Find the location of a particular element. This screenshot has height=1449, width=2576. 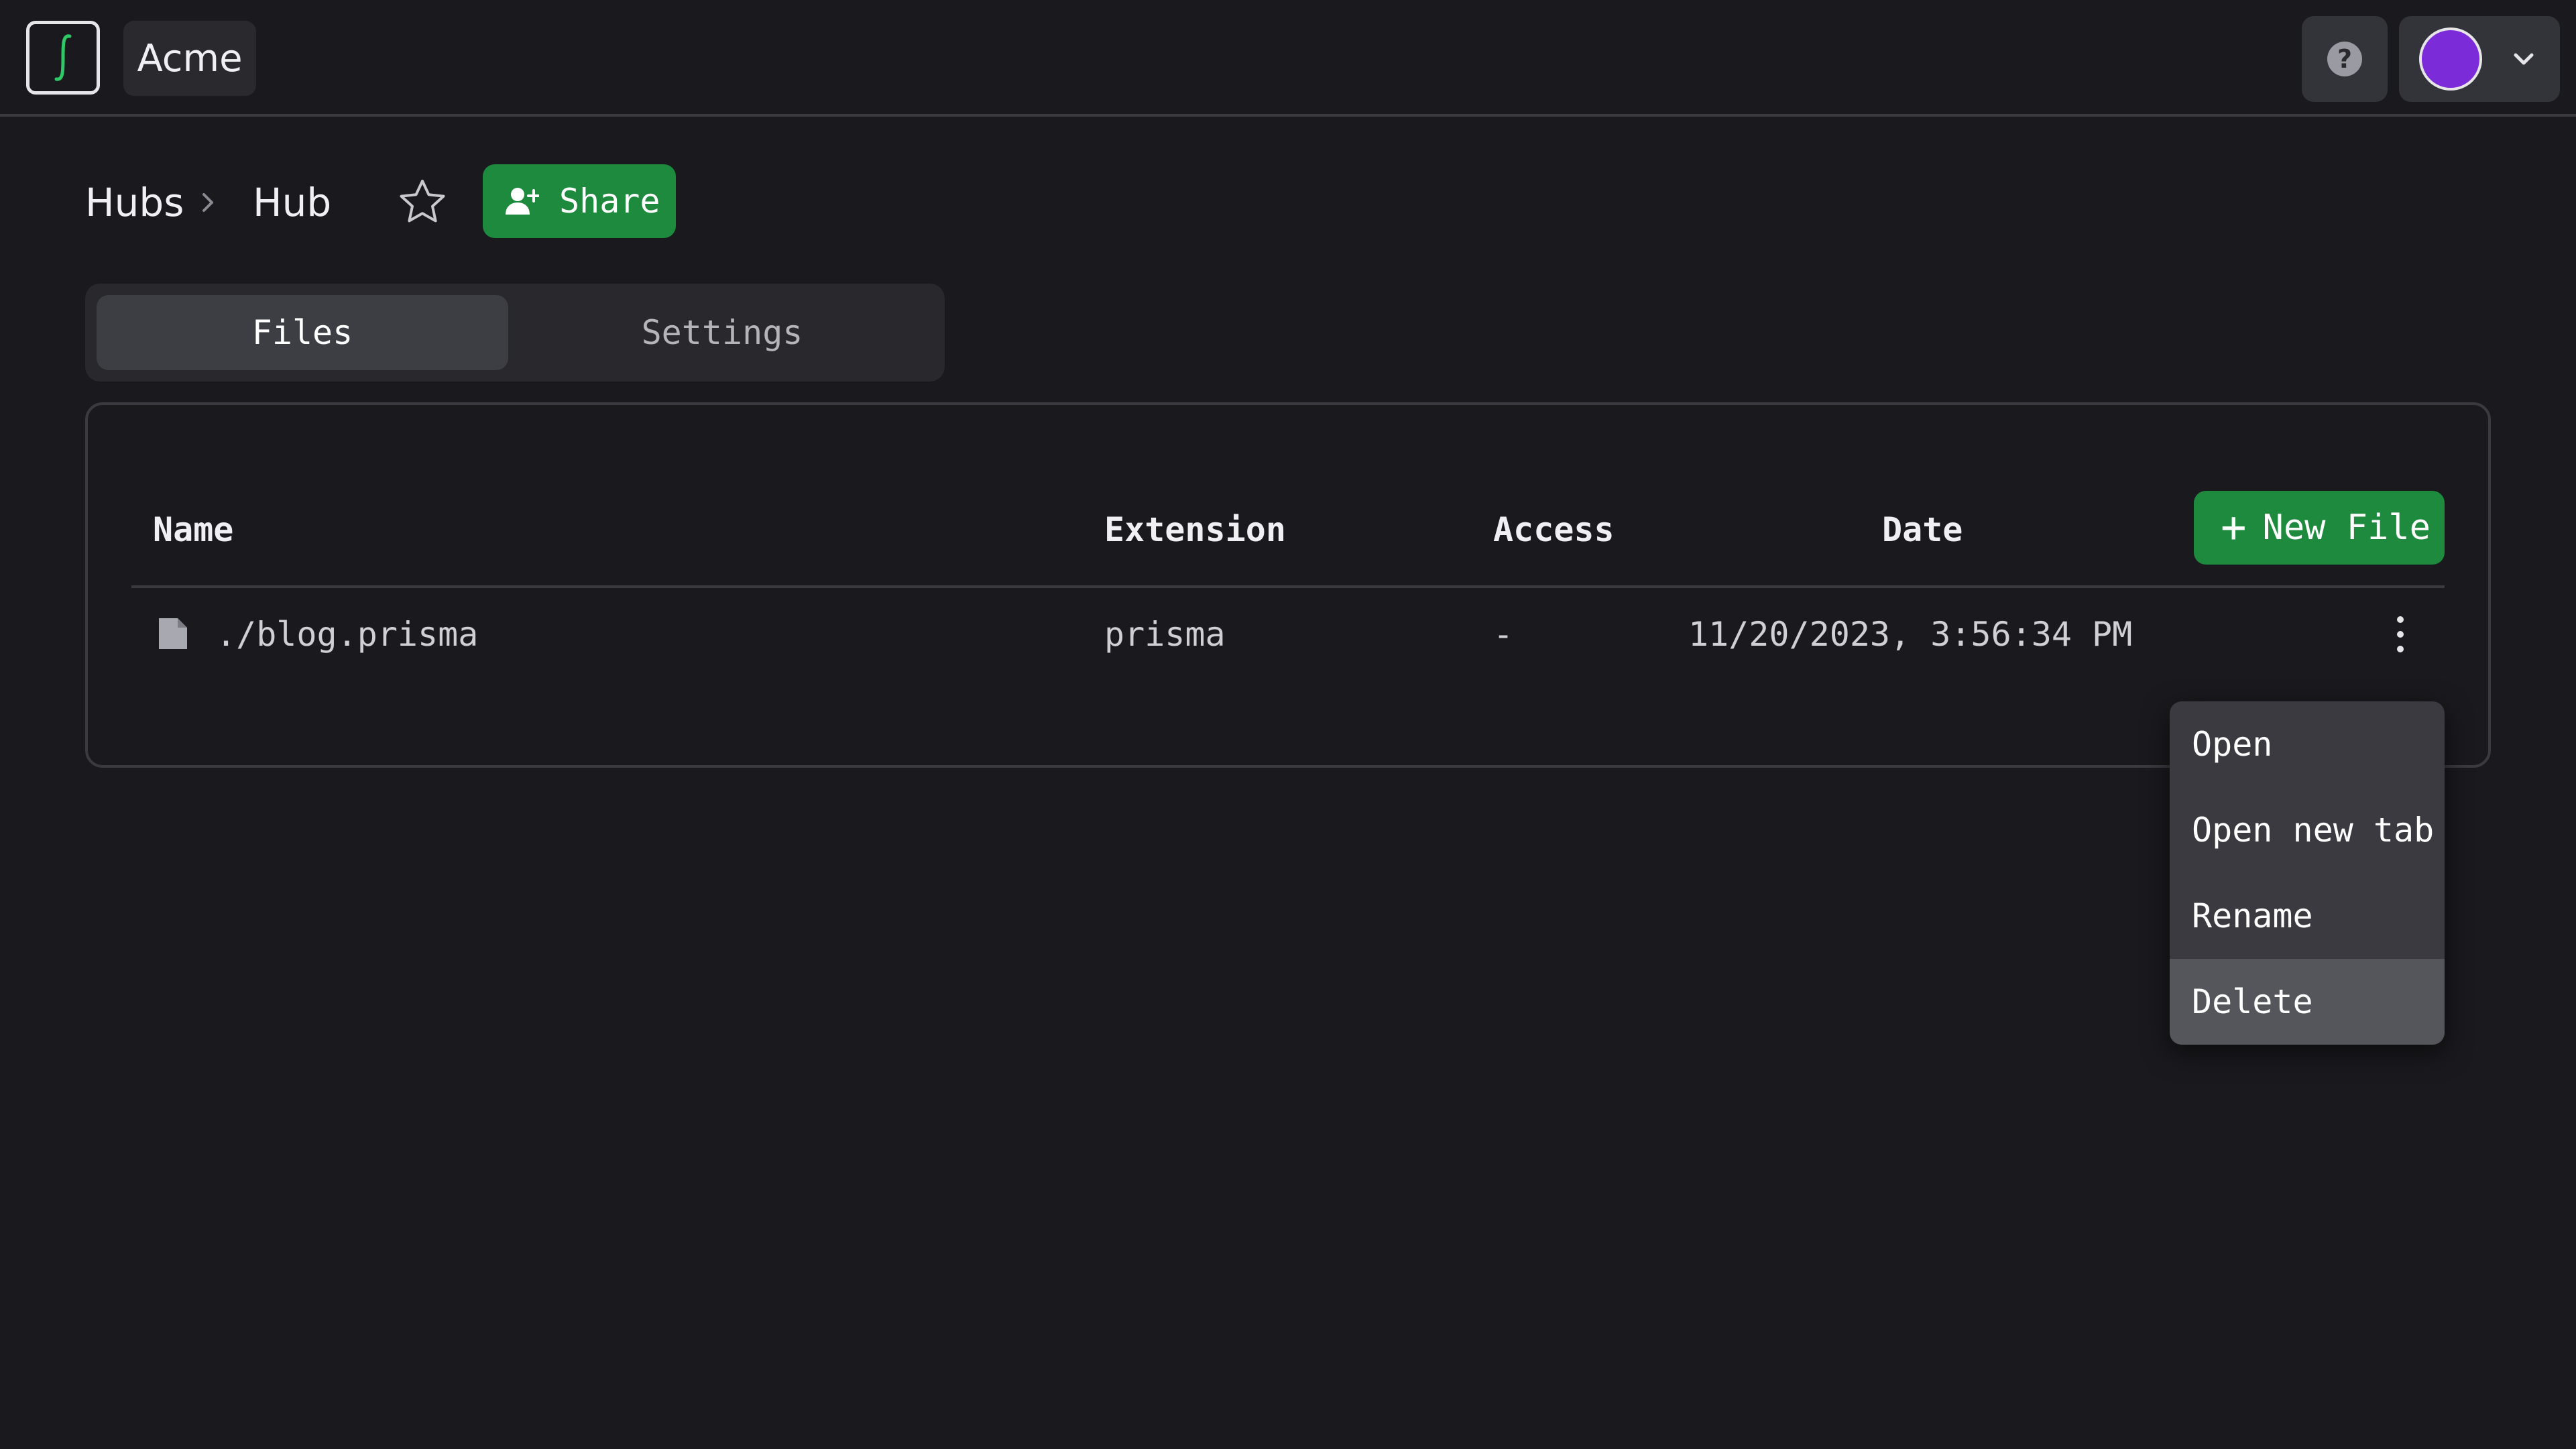

org-switcher: Acme is located at coordinates (189, 59).